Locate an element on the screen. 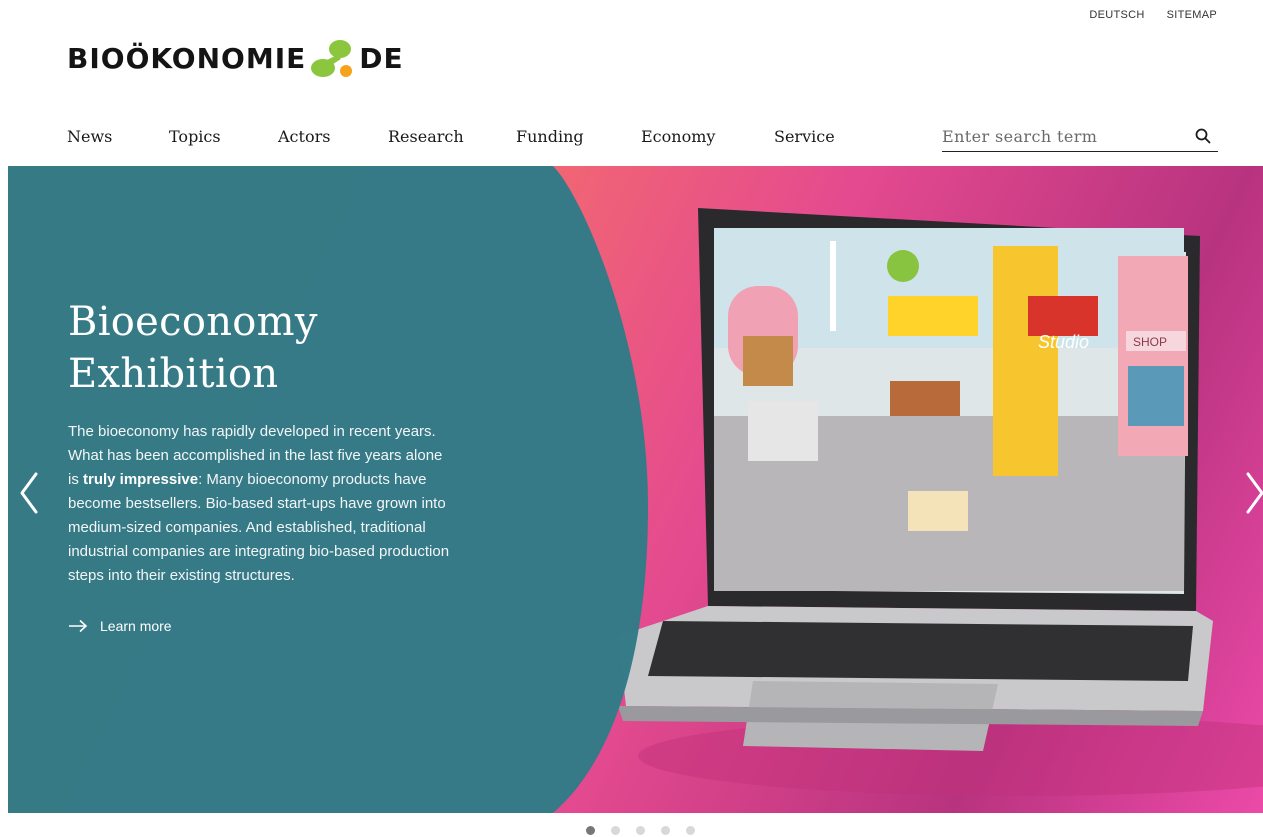 The image size is (1263, 837). sitemap-link: SITEMAP is located at coordinates (1192, 15).